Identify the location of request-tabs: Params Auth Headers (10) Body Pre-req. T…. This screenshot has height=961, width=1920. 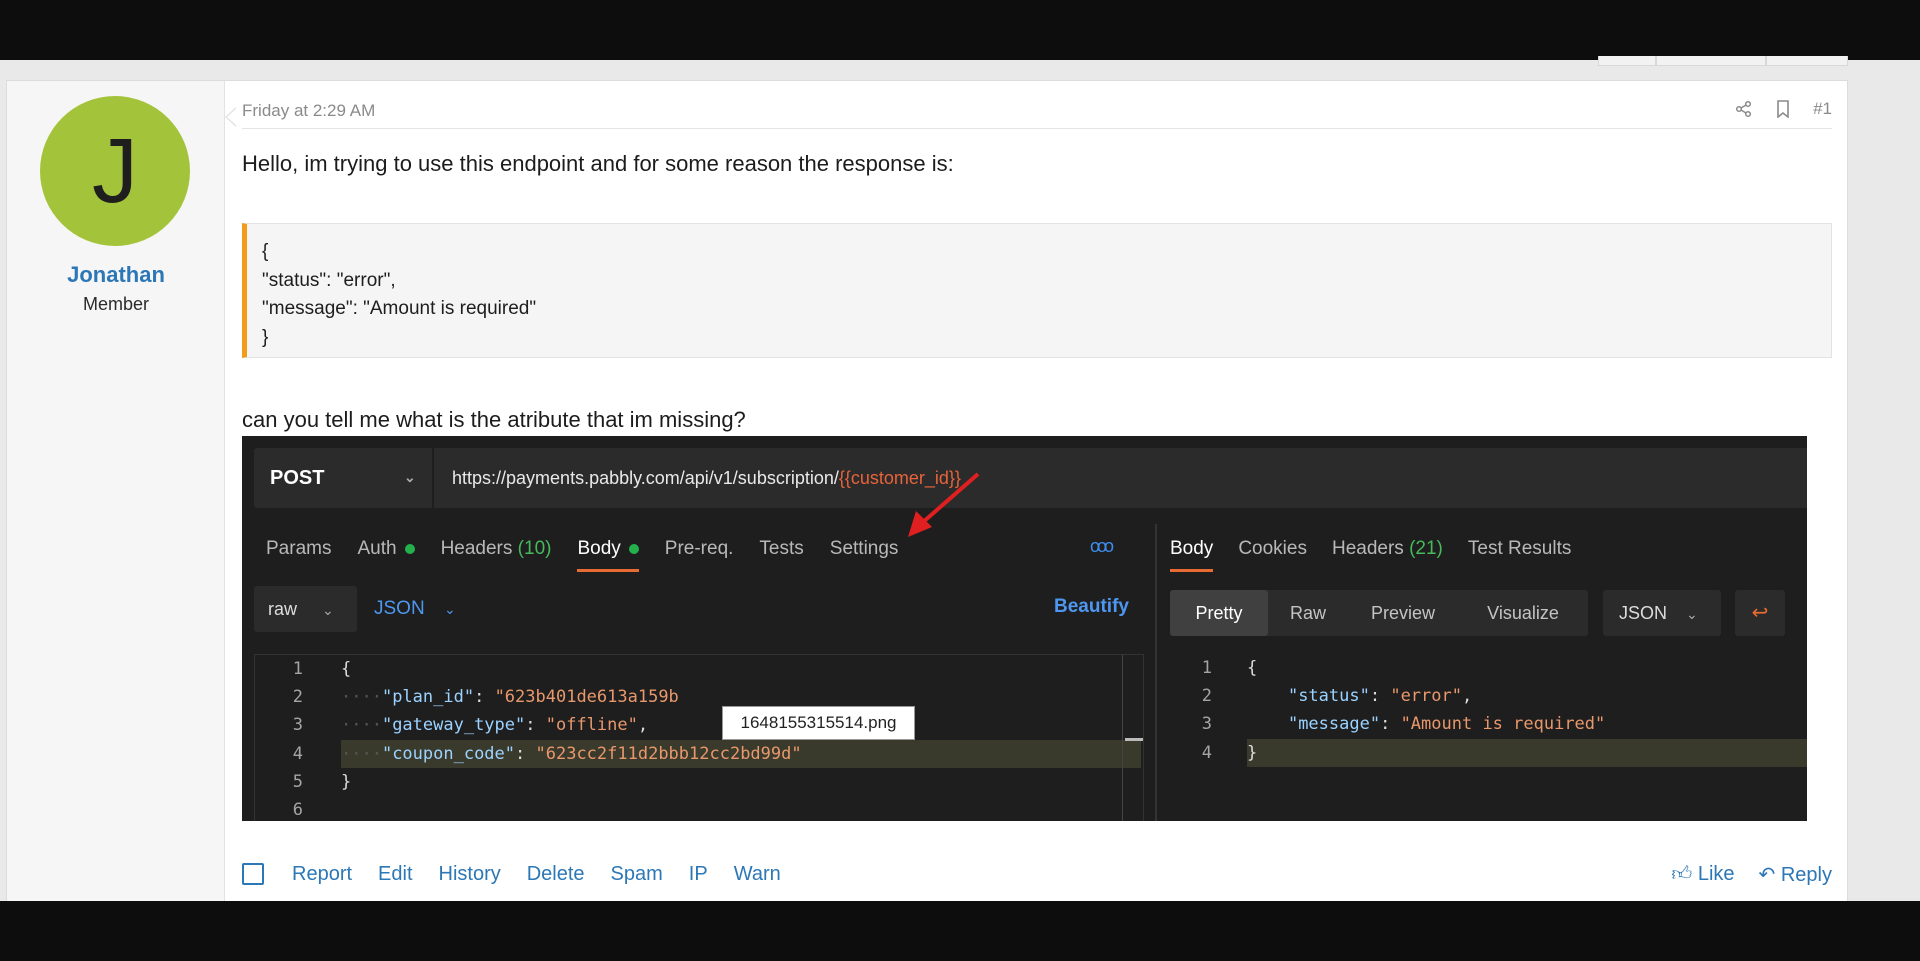
(582, 555).